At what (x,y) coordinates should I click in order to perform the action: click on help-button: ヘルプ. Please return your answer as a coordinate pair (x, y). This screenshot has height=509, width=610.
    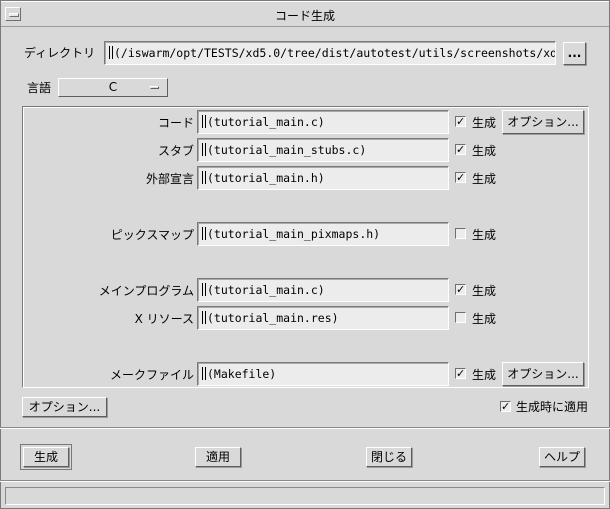
    Looking at the image, I should click on (562, 457).